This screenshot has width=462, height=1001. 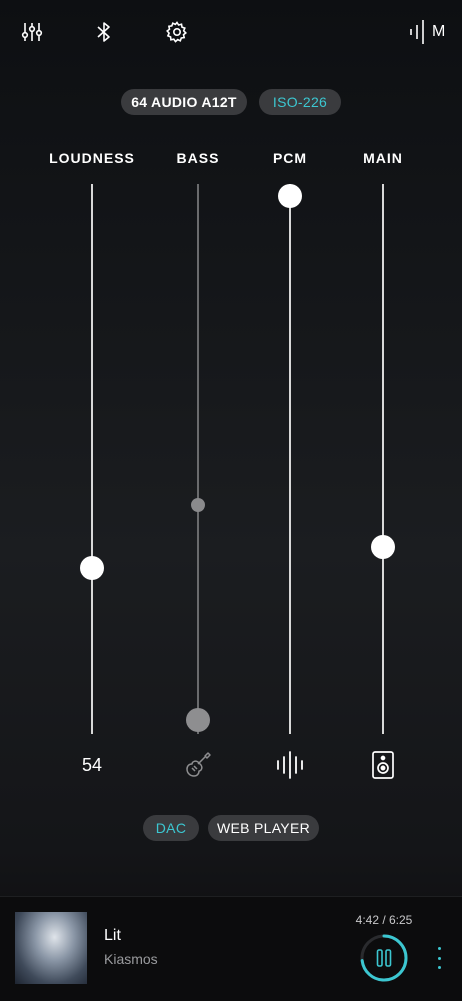 What do you see at coordinates (439, 958) in the screenshot?
I see `more-options-icon` at bounding box center [439, 958].